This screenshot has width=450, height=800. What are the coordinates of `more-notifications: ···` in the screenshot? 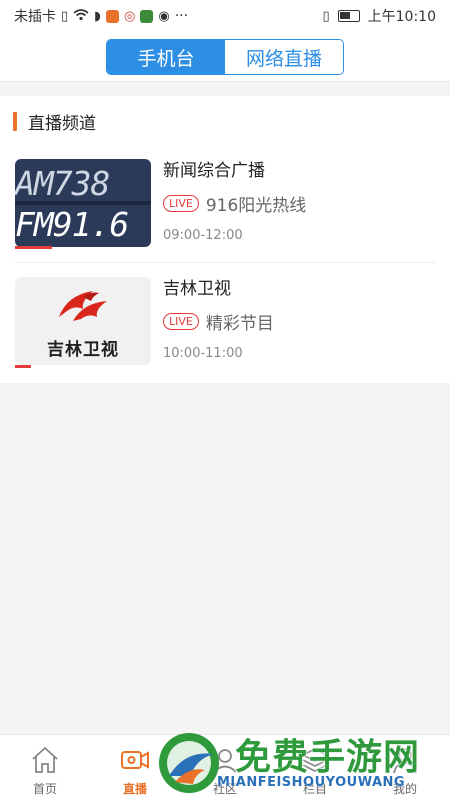 It's located at (181, 16).